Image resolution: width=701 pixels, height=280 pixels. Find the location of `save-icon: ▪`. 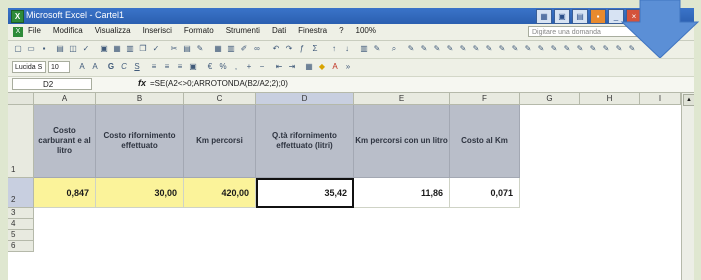

save-icon: ▪ is located at coordinates (44, 49).